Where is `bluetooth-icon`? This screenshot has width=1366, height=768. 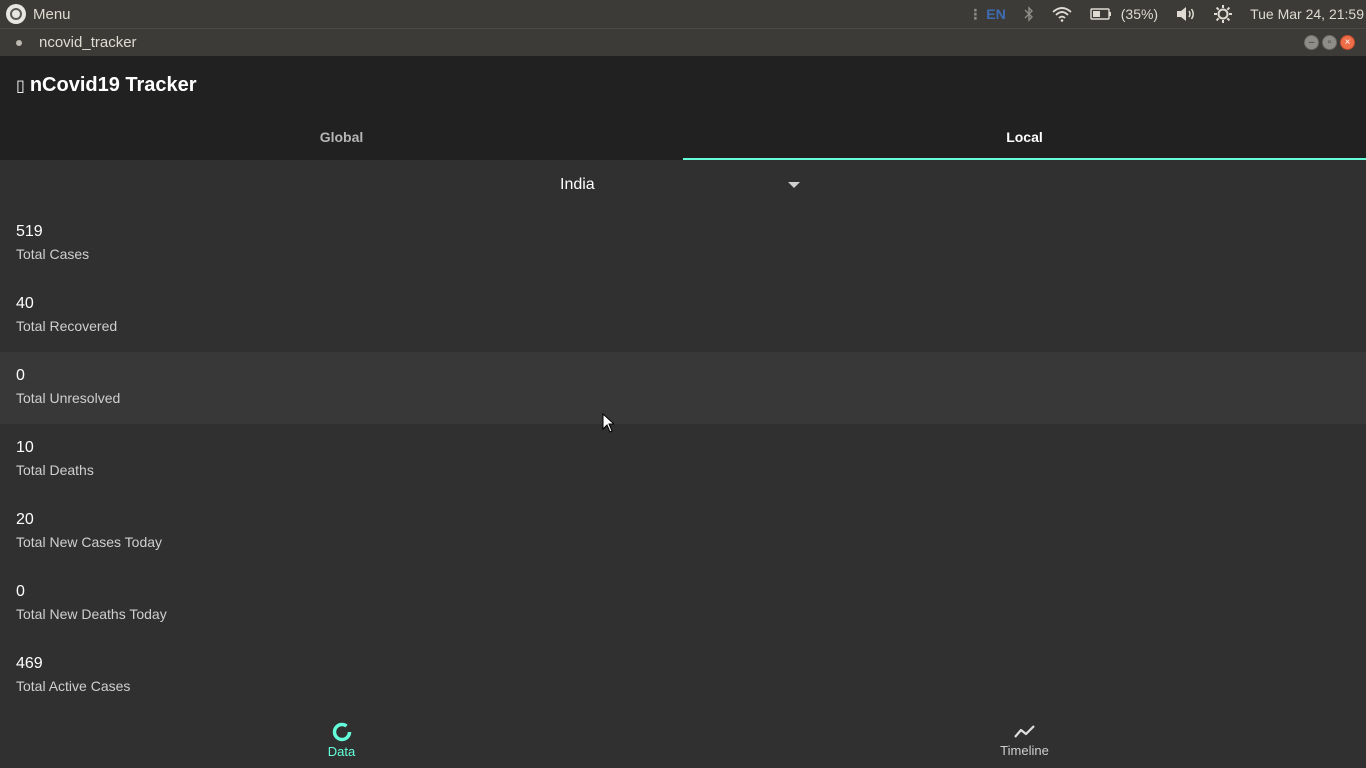 bluetooth-icon is located at coordinates (1029, 14).